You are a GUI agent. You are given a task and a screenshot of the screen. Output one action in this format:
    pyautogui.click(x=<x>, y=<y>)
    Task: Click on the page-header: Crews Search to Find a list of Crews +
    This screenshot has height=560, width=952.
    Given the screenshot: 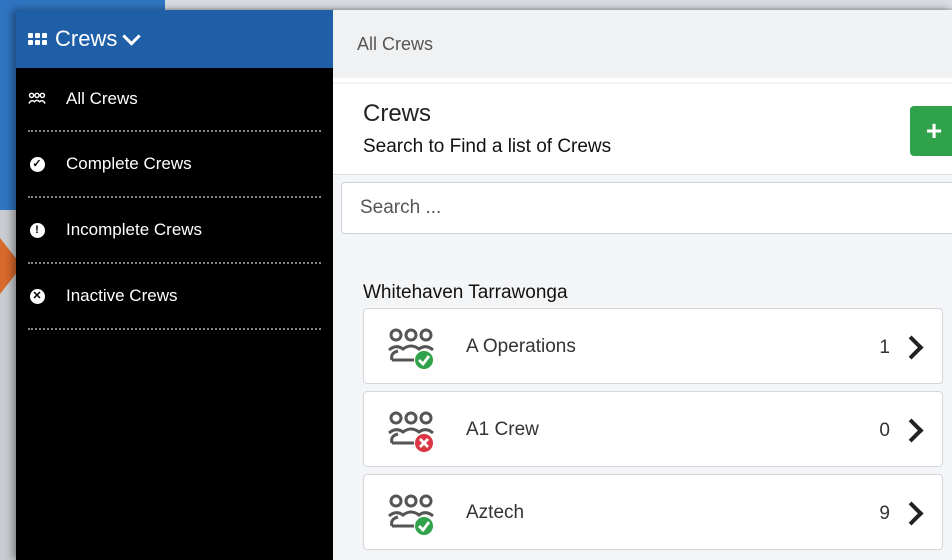 What is the action you would take?
    pyautogui.click(x=642, y=129)
    